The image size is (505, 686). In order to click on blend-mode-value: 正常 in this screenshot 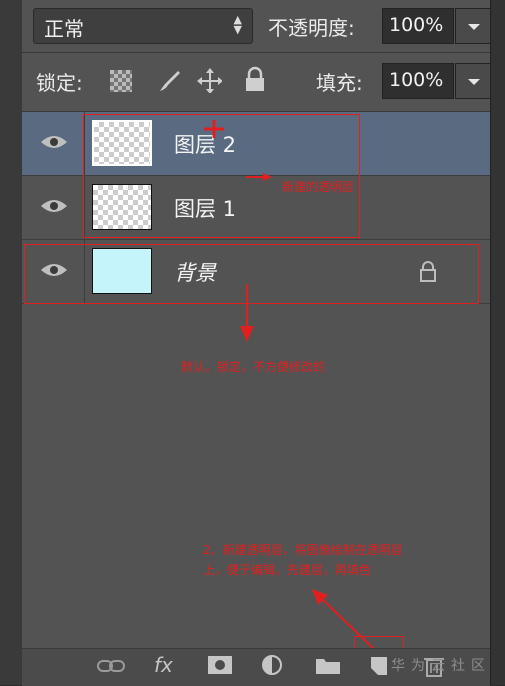, I will do `click(64, 29)`.